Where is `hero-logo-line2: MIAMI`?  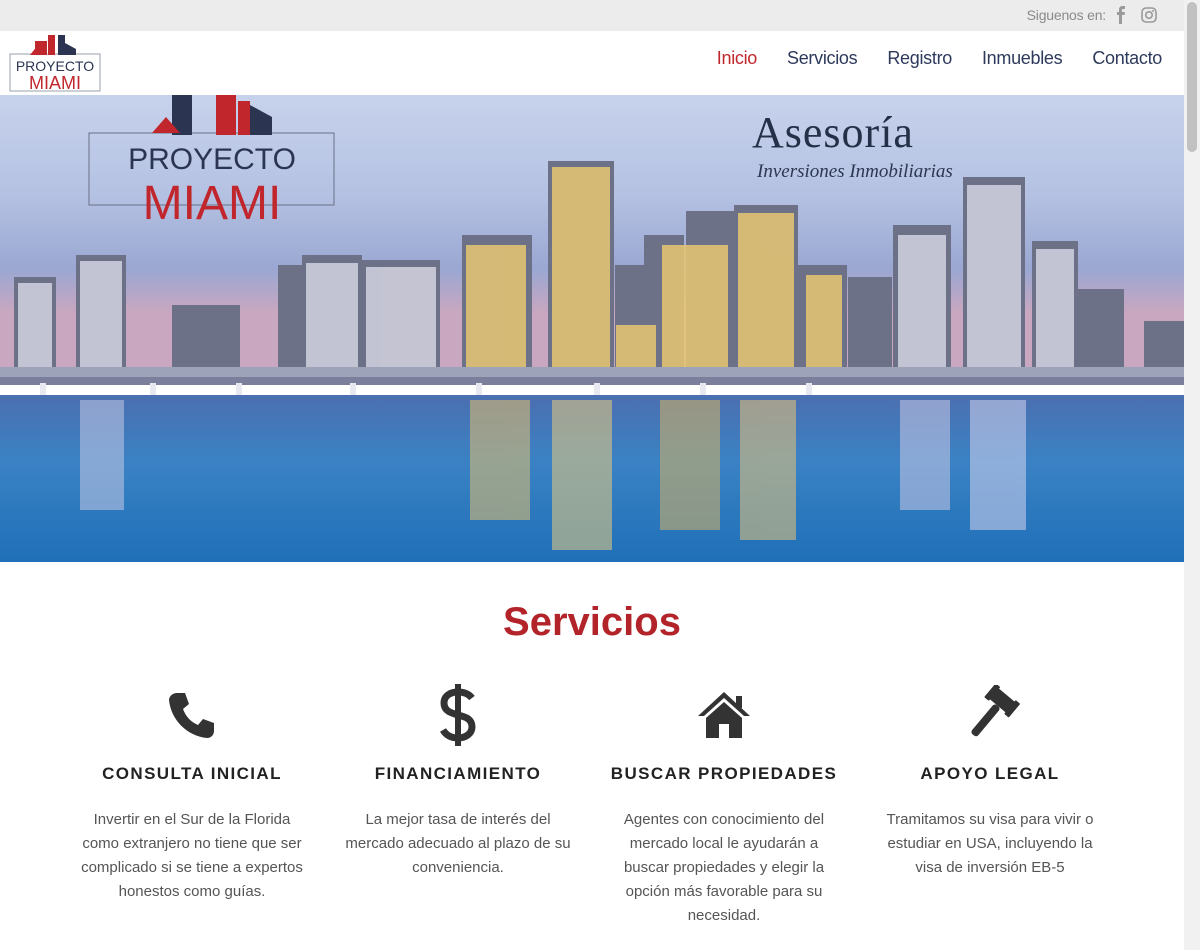 hero-logo-line2: MIAMI is located at coordinates (212, 202).